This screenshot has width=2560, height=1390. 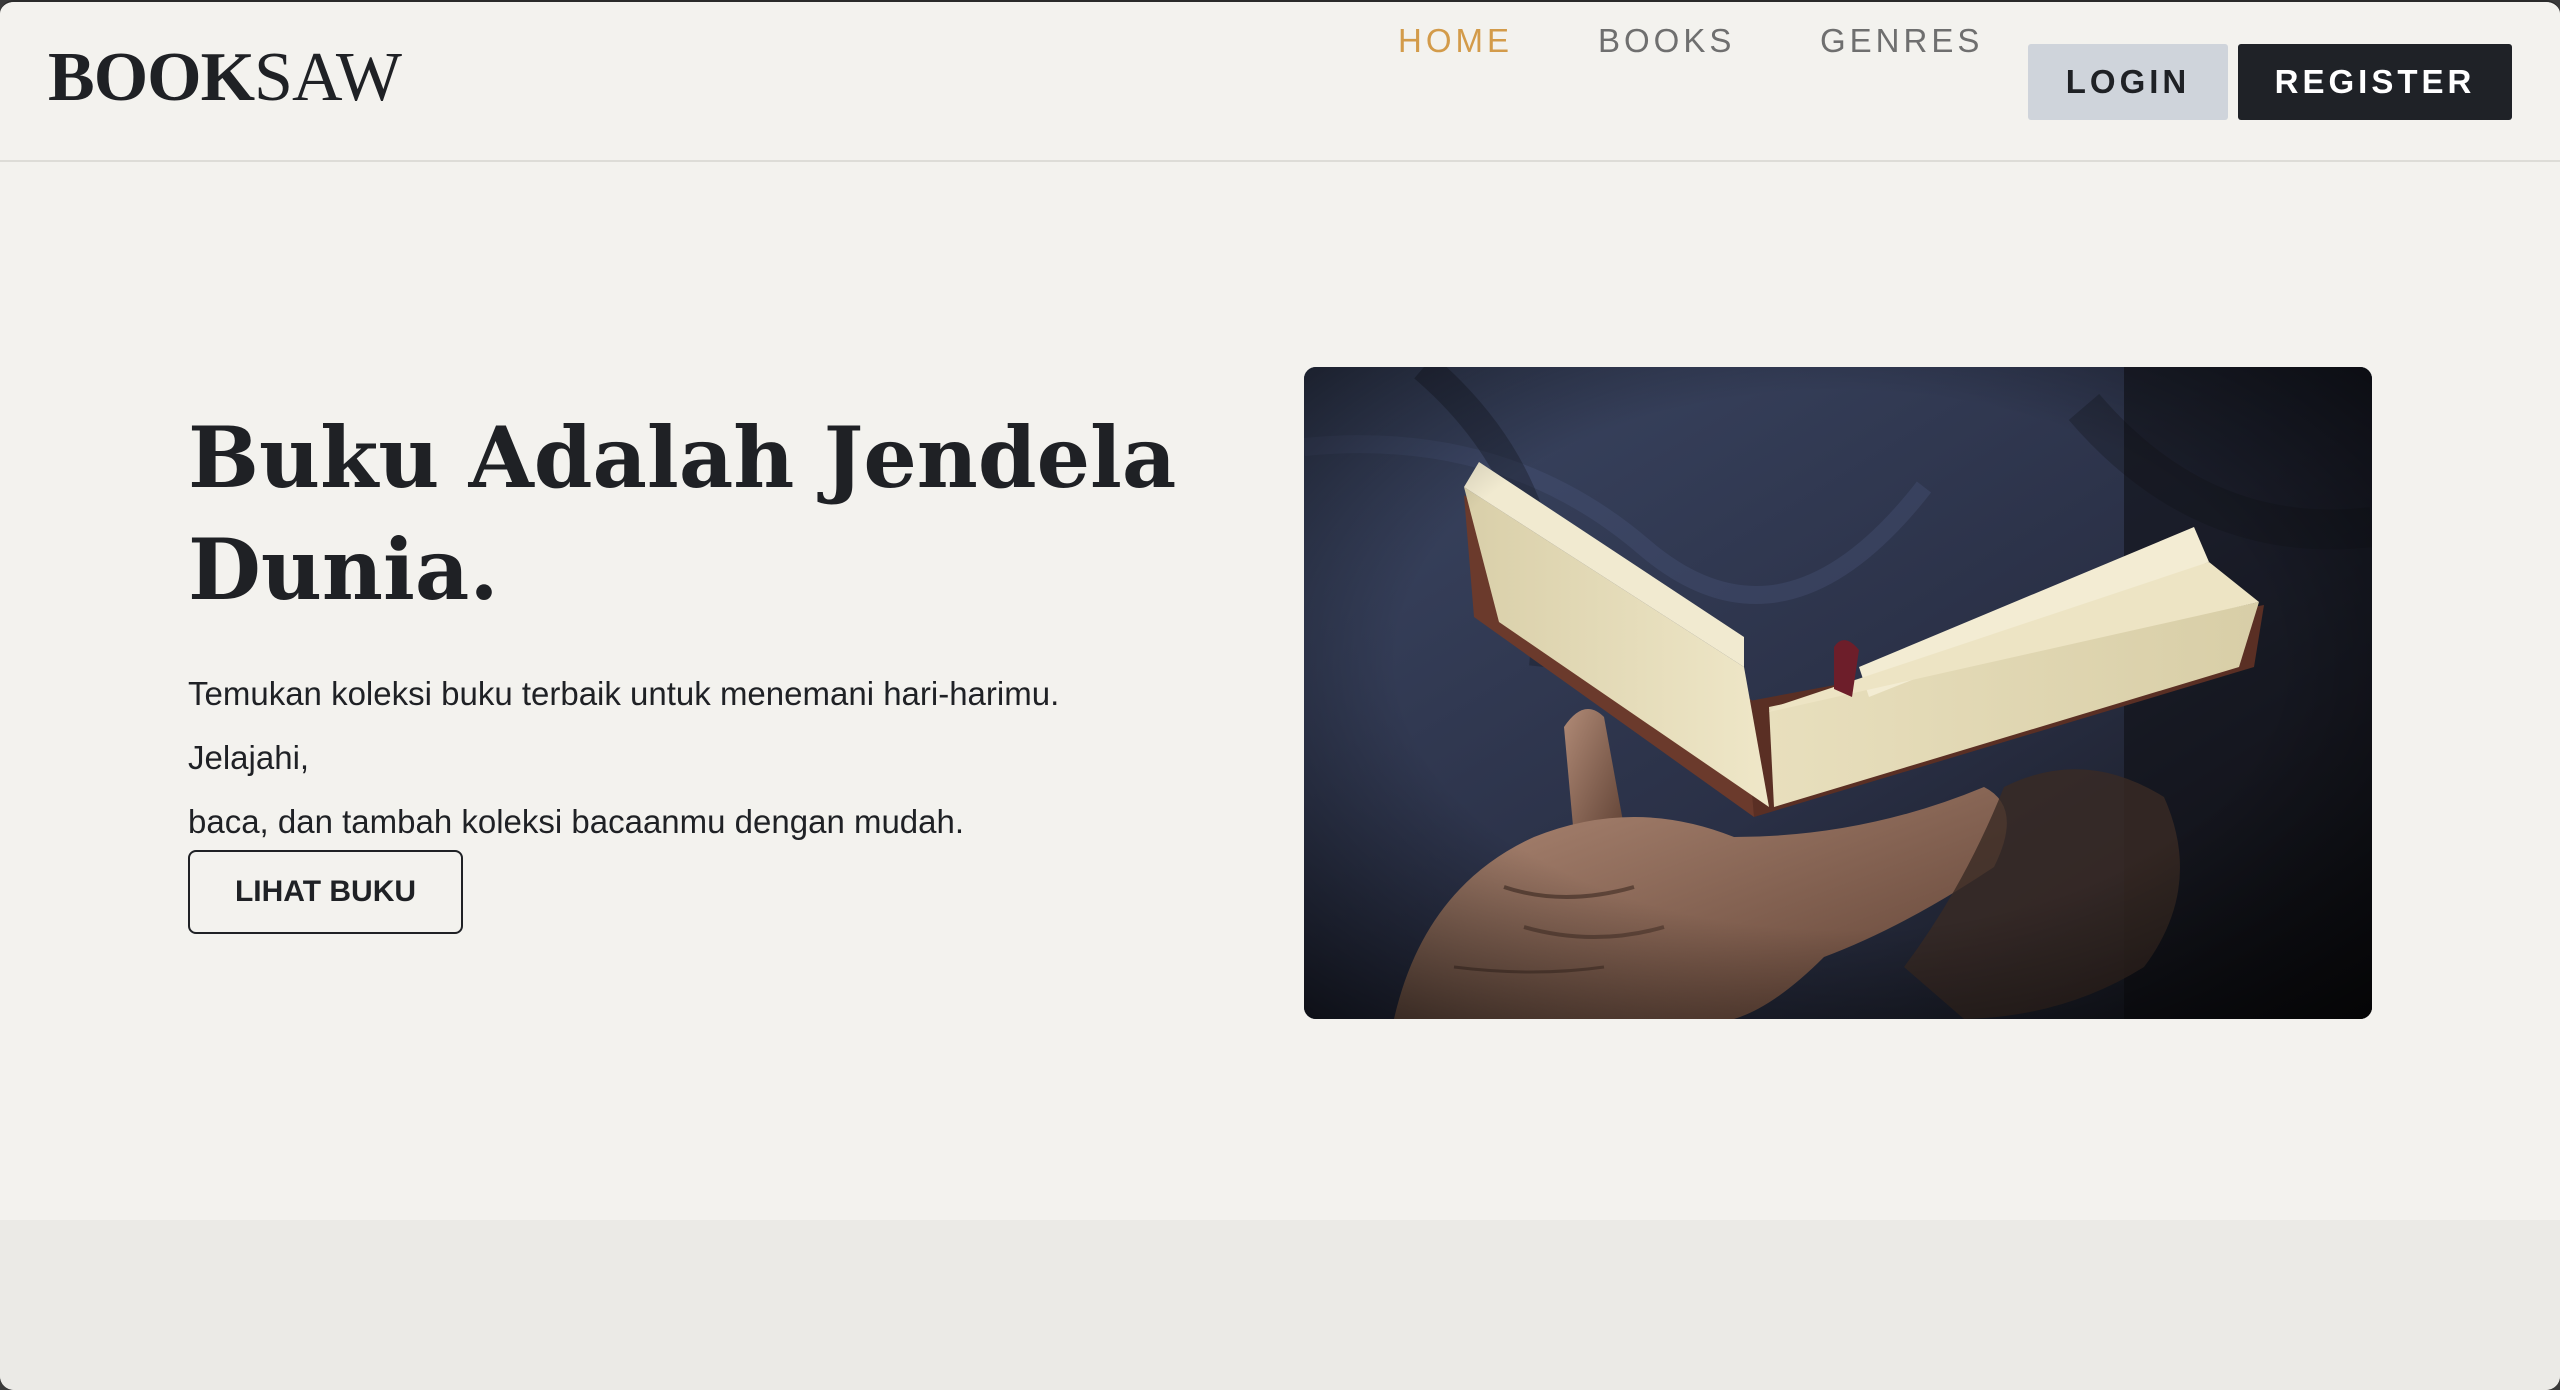 I want to click on nav-genres: GENRES, so click(x=1901, y=41).